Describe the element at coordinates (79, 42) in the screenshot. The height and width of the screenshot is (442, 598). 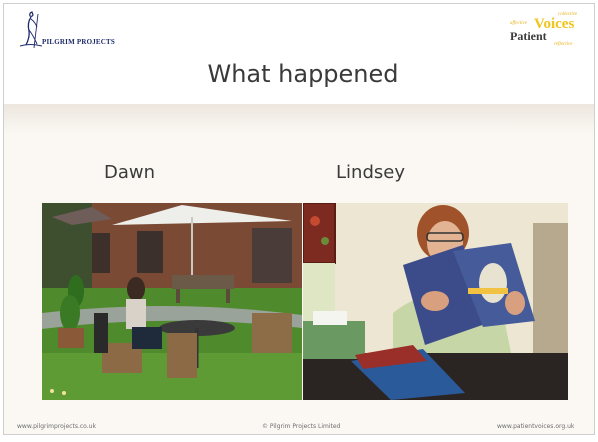
I see `pilgrim-logo-text: PILGRIM PROJECTS` at that location.